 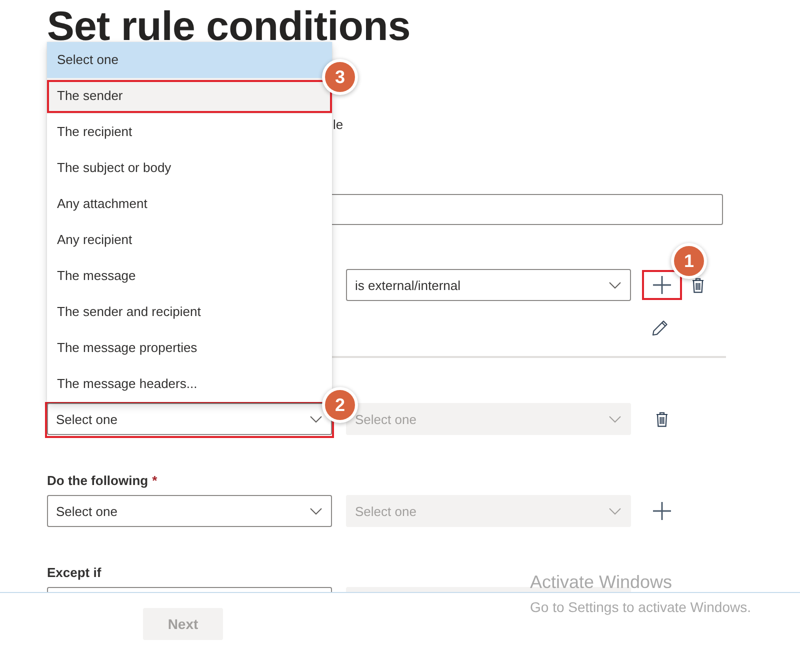 What do you see at coordinates (689, 261) in the screenshot?
I see `step-number-badge: 1` at bounding box center [689, 261].